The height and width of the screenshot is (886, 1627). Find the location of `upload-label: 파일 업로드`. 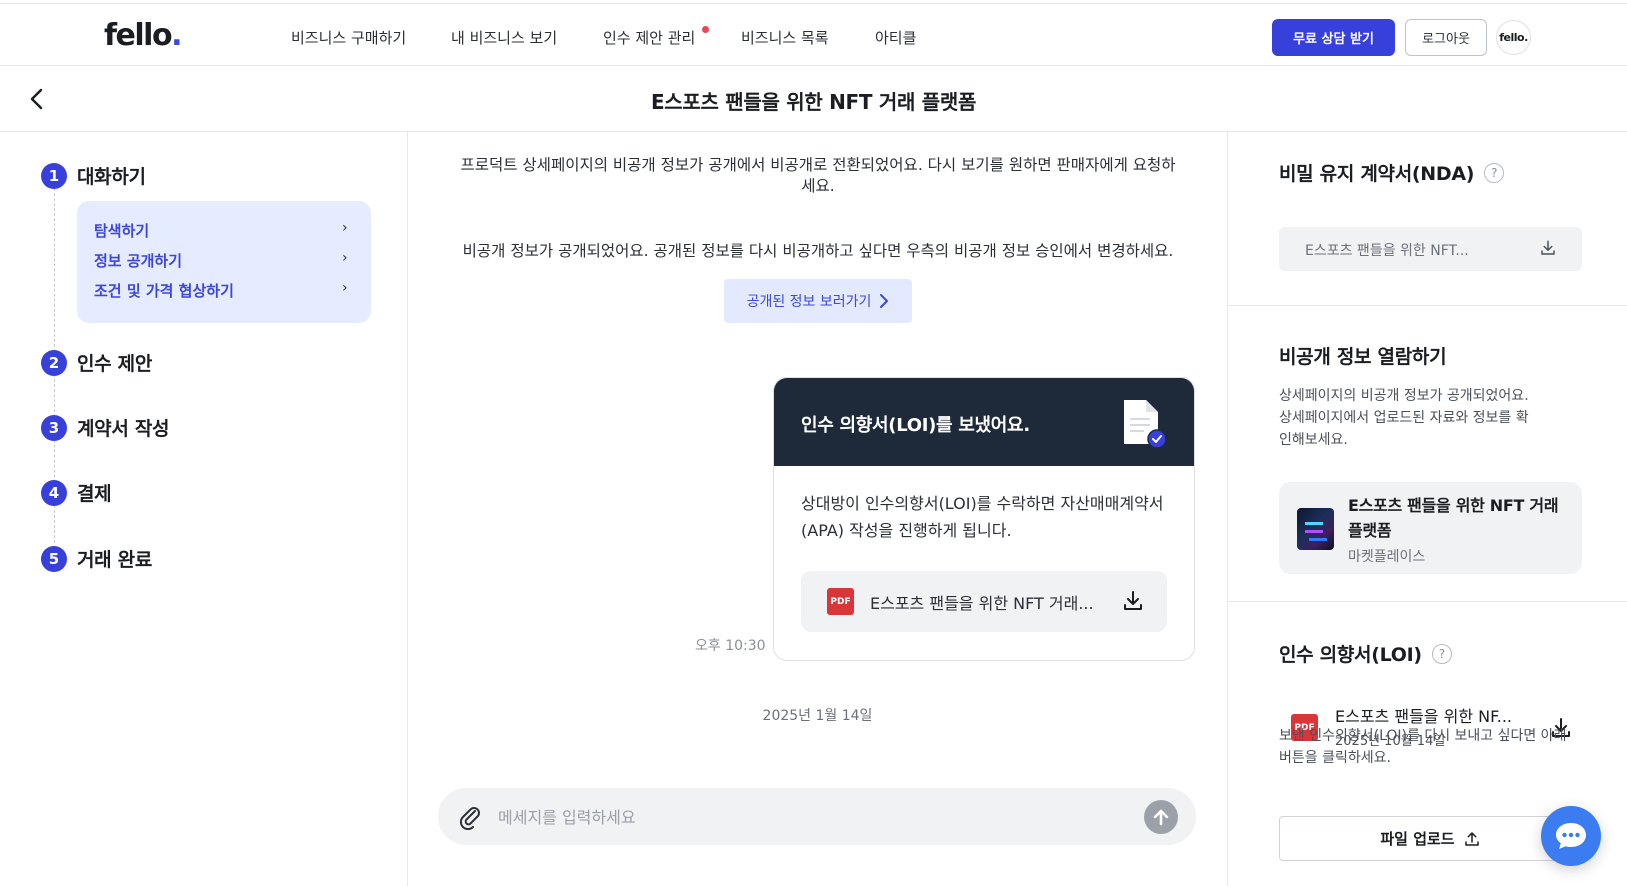

upload-label: 파일 업로드 is located at coordinates (1417, 839).